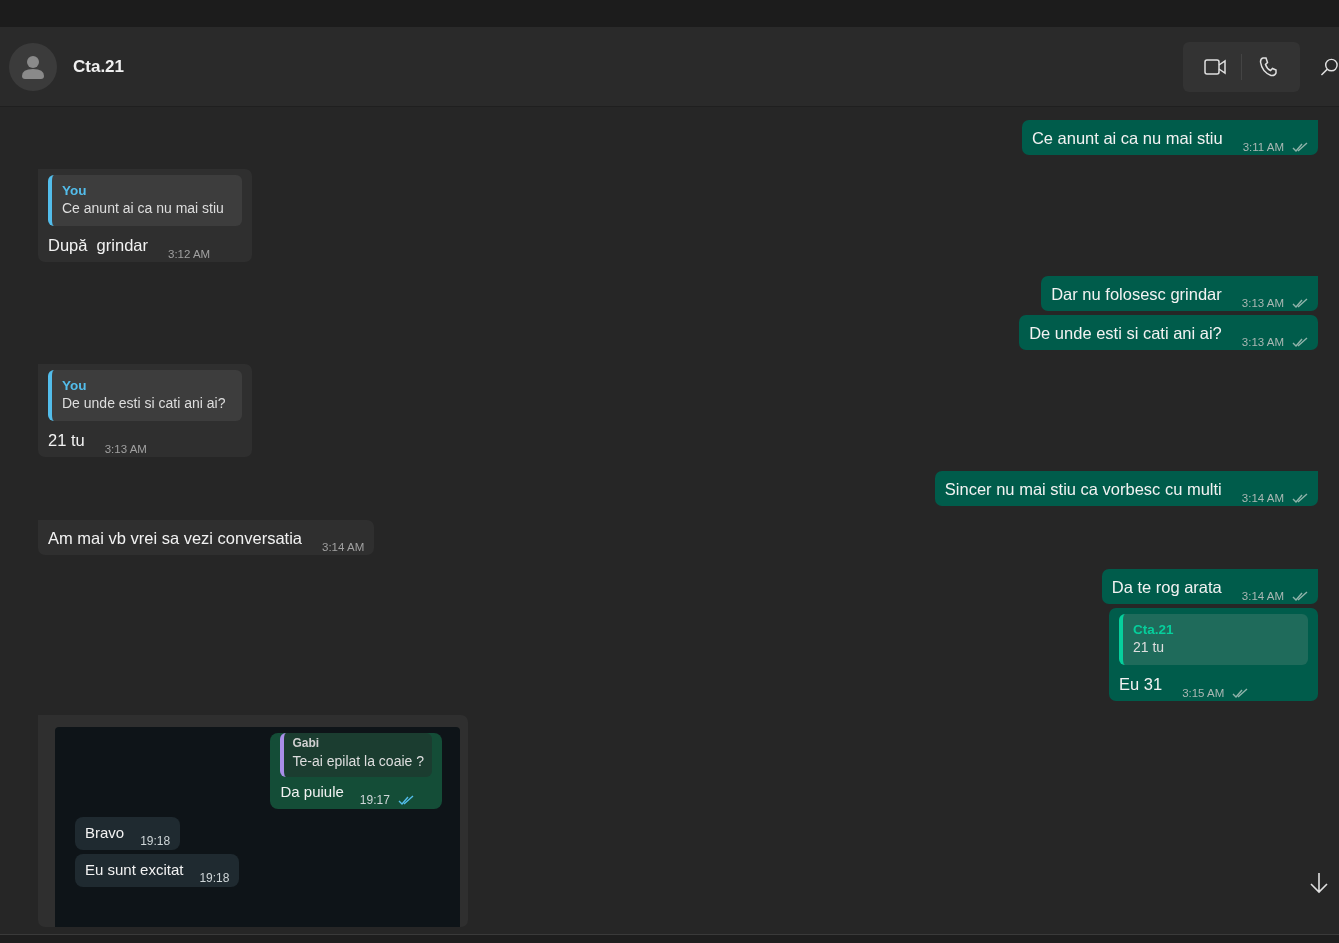 This screenshot has width=1339, height=943. I want to click on message-text: După grindar, so click(98, 245).